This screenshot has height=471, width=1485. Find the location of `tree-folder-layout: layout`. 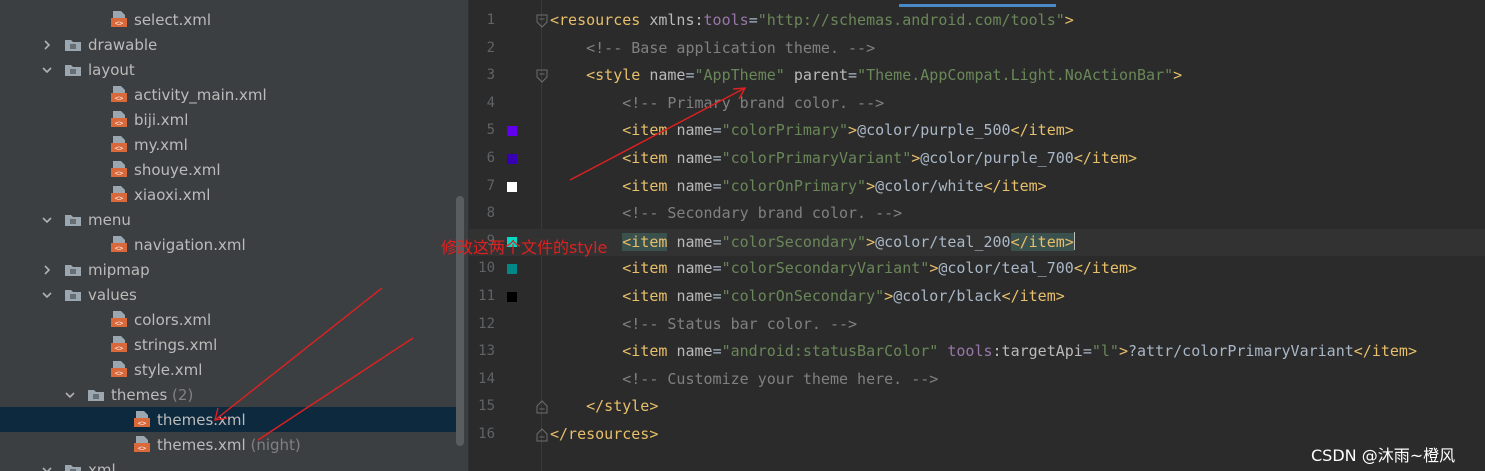

tree-folder-layout: layout is located at coordinates (228, 69).